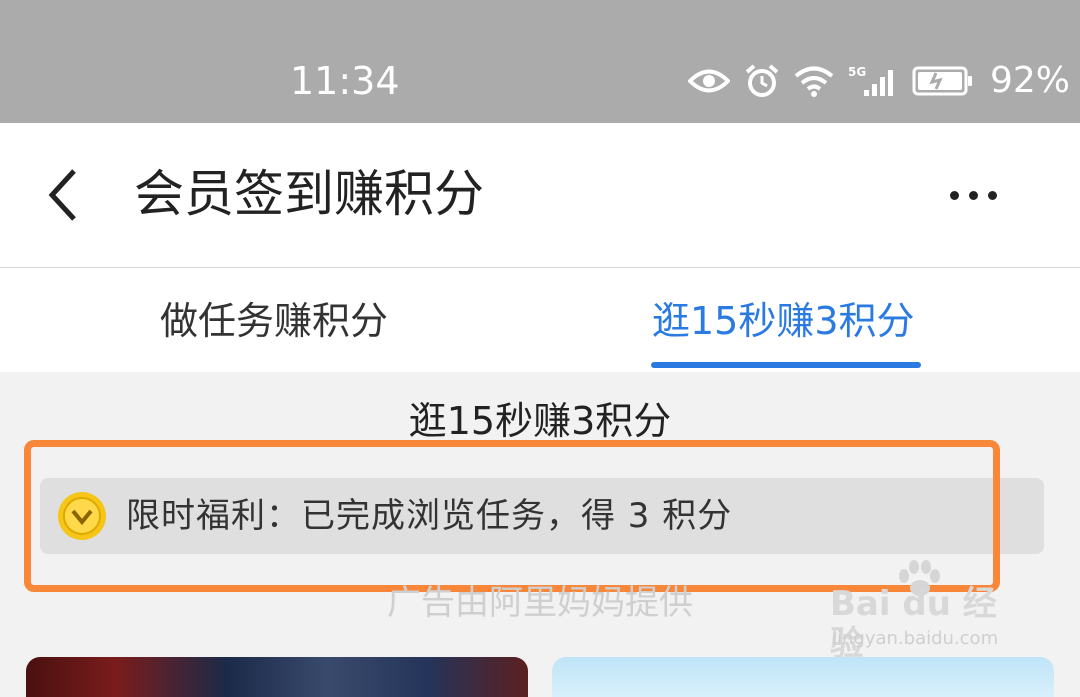 The image size is (1080, 697). Describe the element at coordinates (814, 81) in the screenshot. I see `wifi-icon` at that location.